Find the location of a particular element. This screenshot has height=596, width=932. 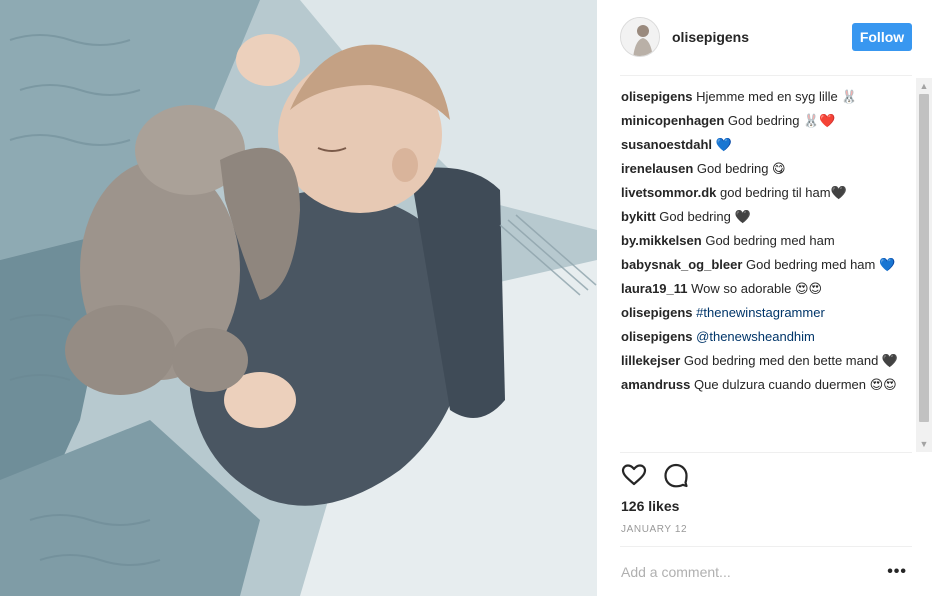

comment-item: minicopenhagen God bedring 🐰❤️ is located at coordinates (767, 121).